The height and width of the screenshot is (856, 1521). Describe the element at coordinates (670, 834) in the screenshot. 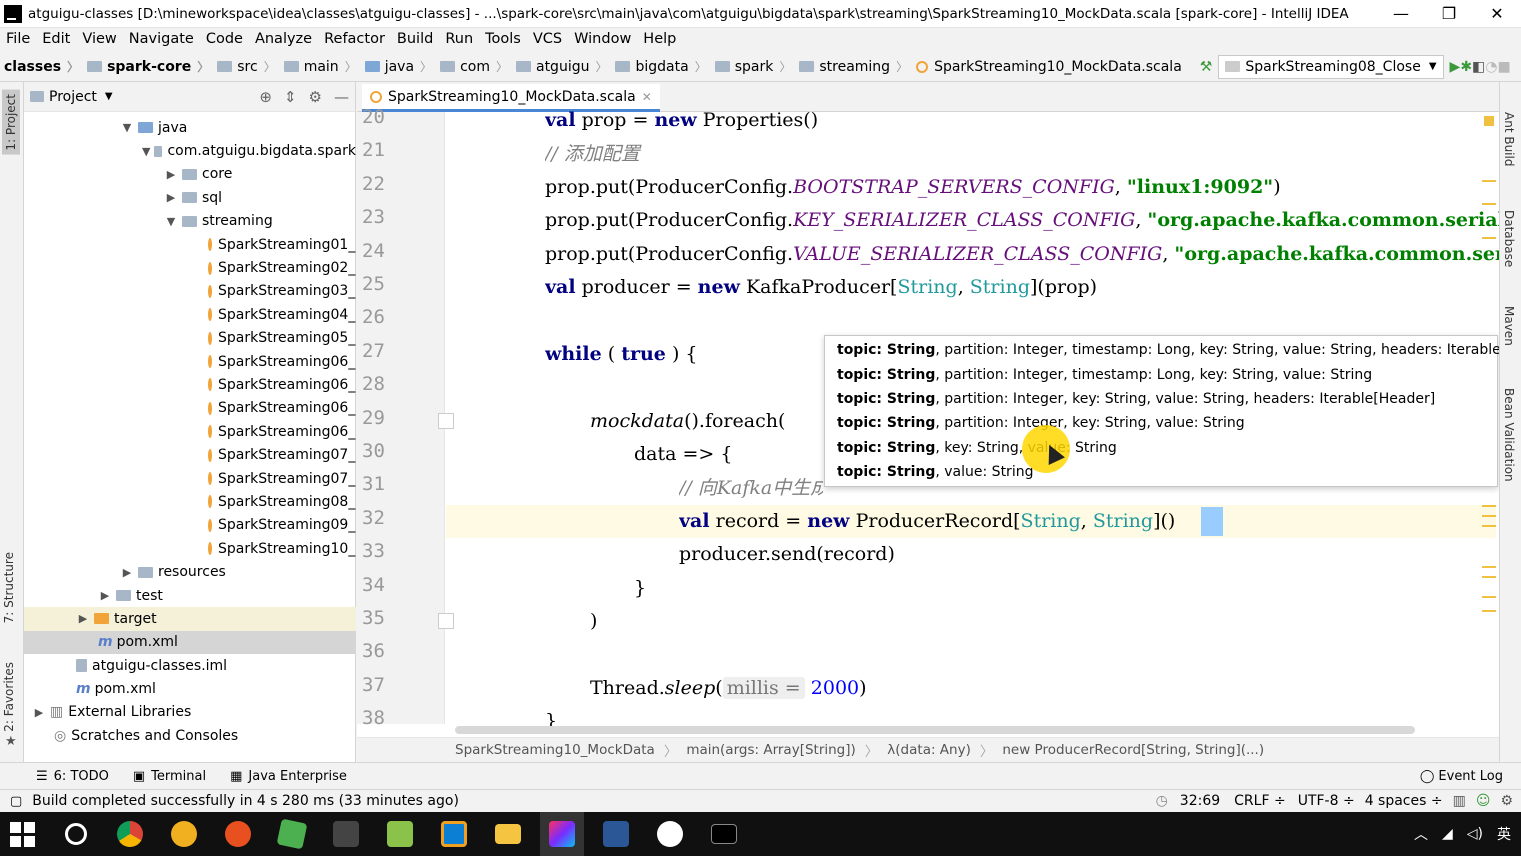

I see `smiley-app-icon` at that location.